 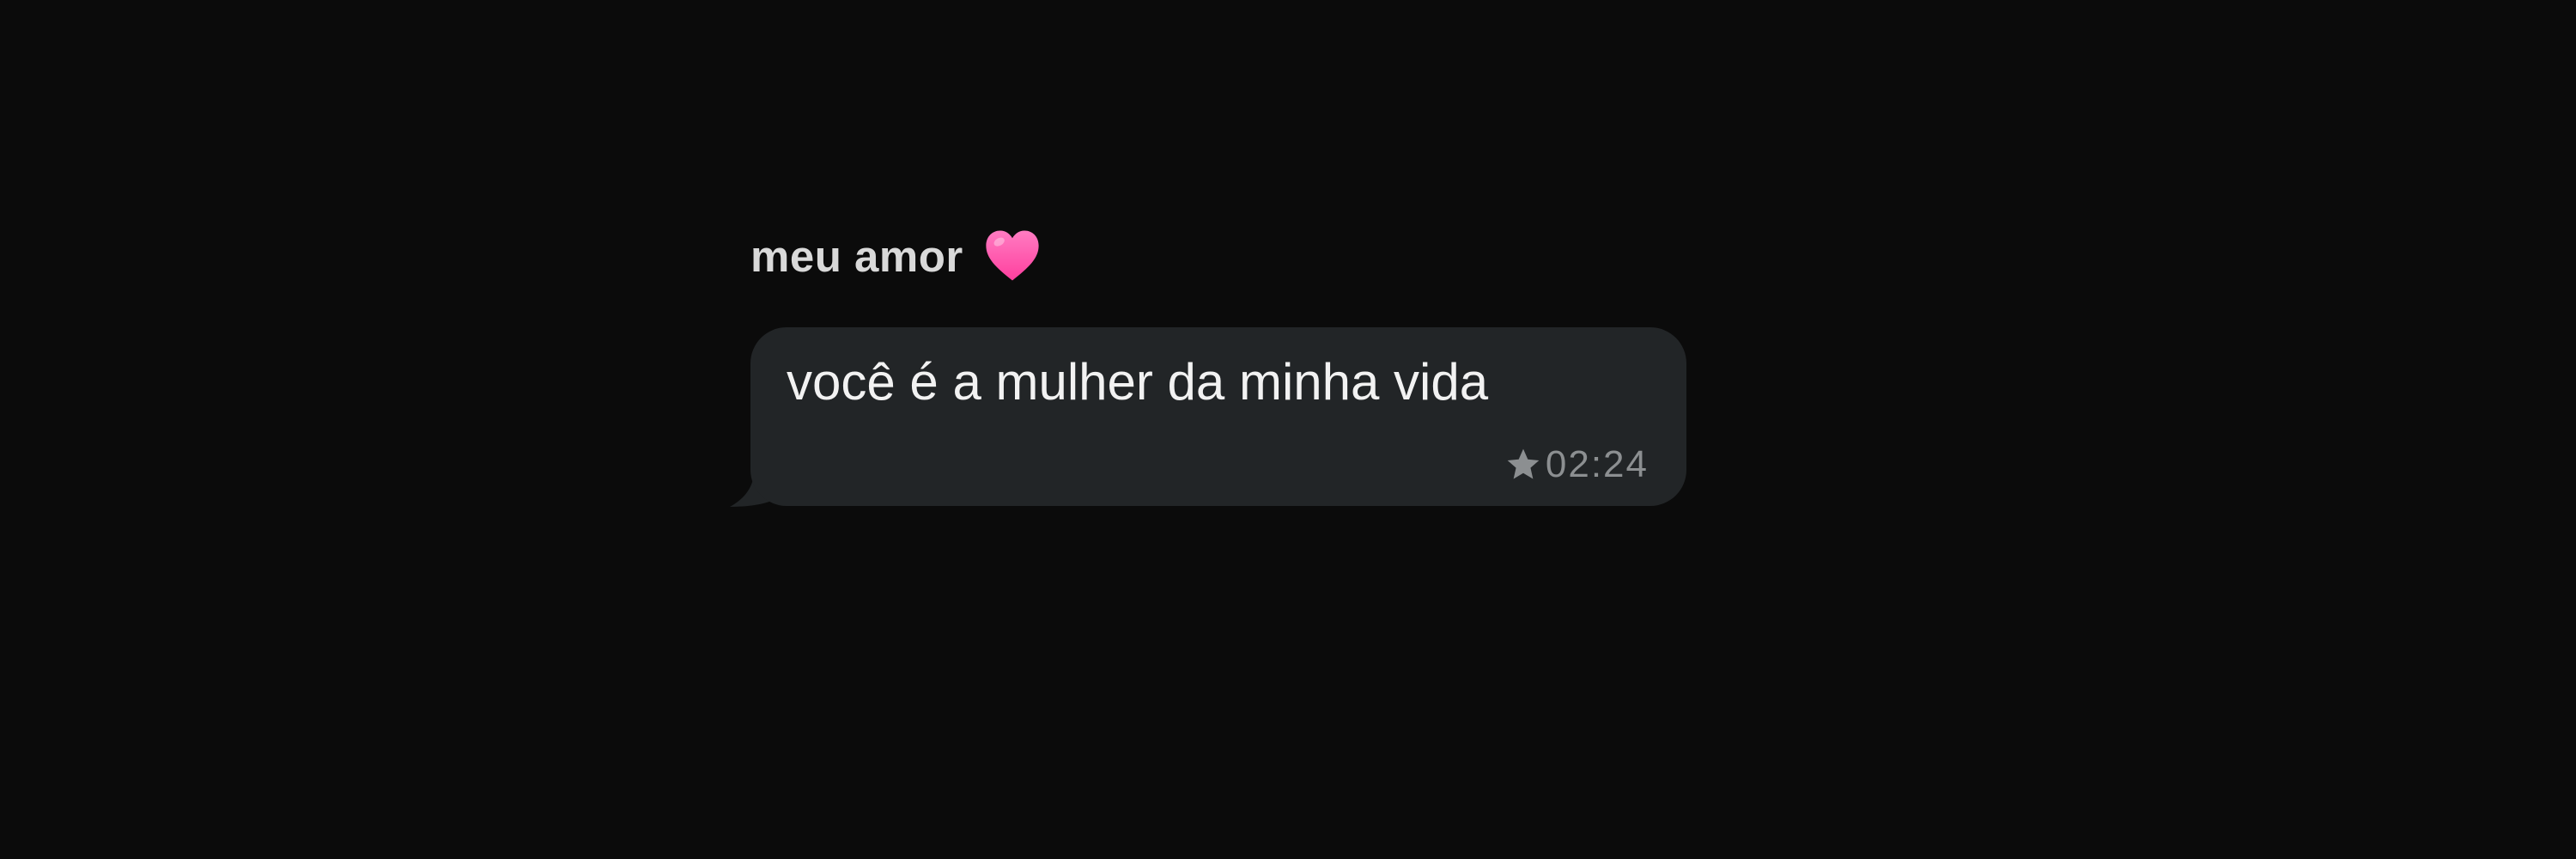 I want to click on sender-name: meu amor, so click(x=856, y=257).